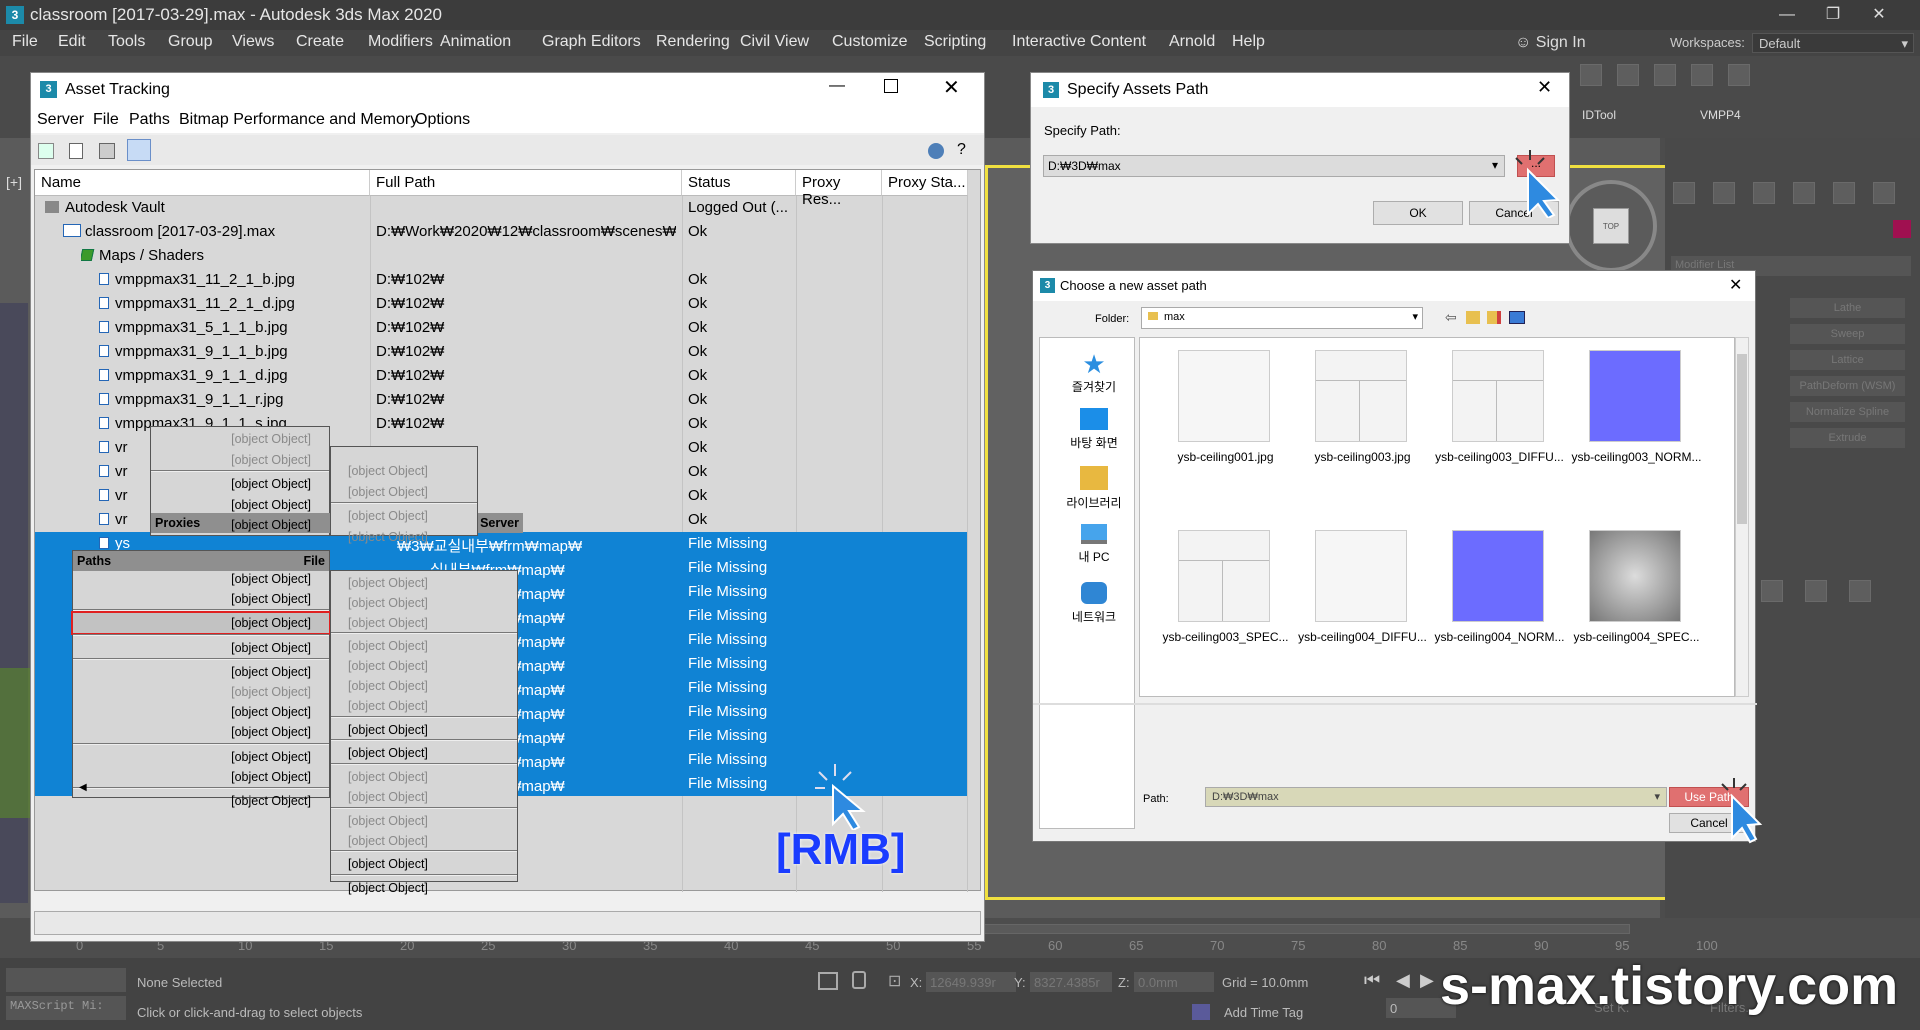 The height and width of the screenshot is (1030, 1920). What do you see at coordinates (60, 120) in the screenshot?
I see `asset-menu-item: Server` at bounding box center [60, 120].